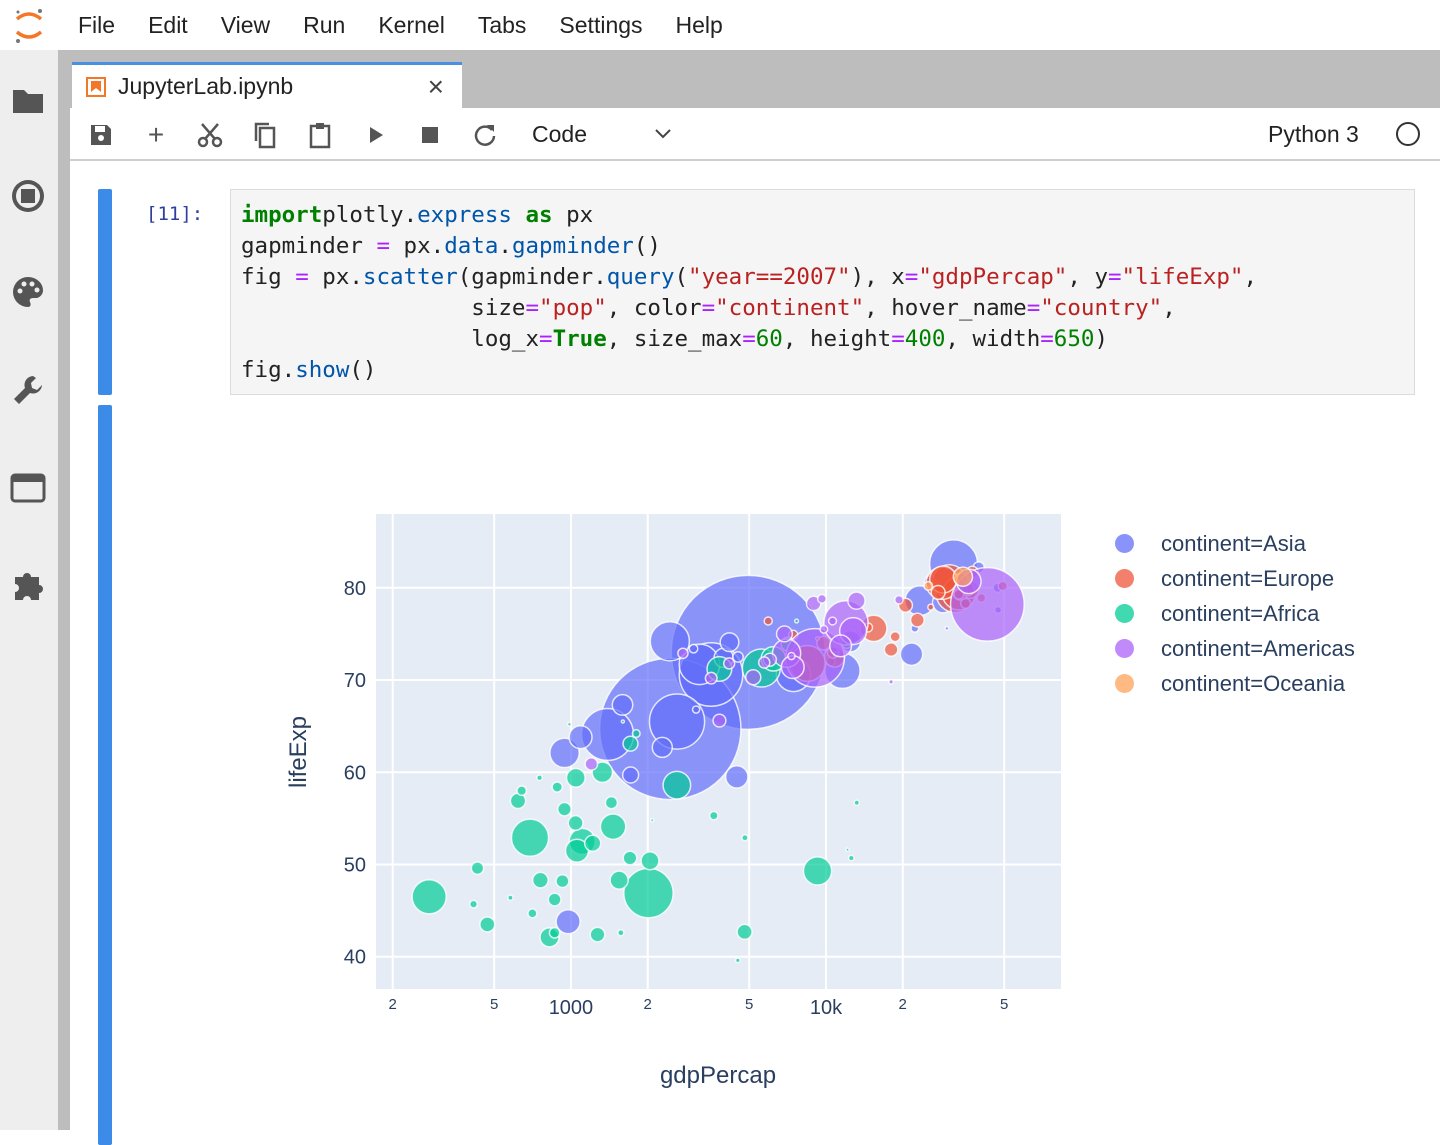 This screenshot has height=1145, width=1440. I want to click on code-token: import, so click(282, 215).